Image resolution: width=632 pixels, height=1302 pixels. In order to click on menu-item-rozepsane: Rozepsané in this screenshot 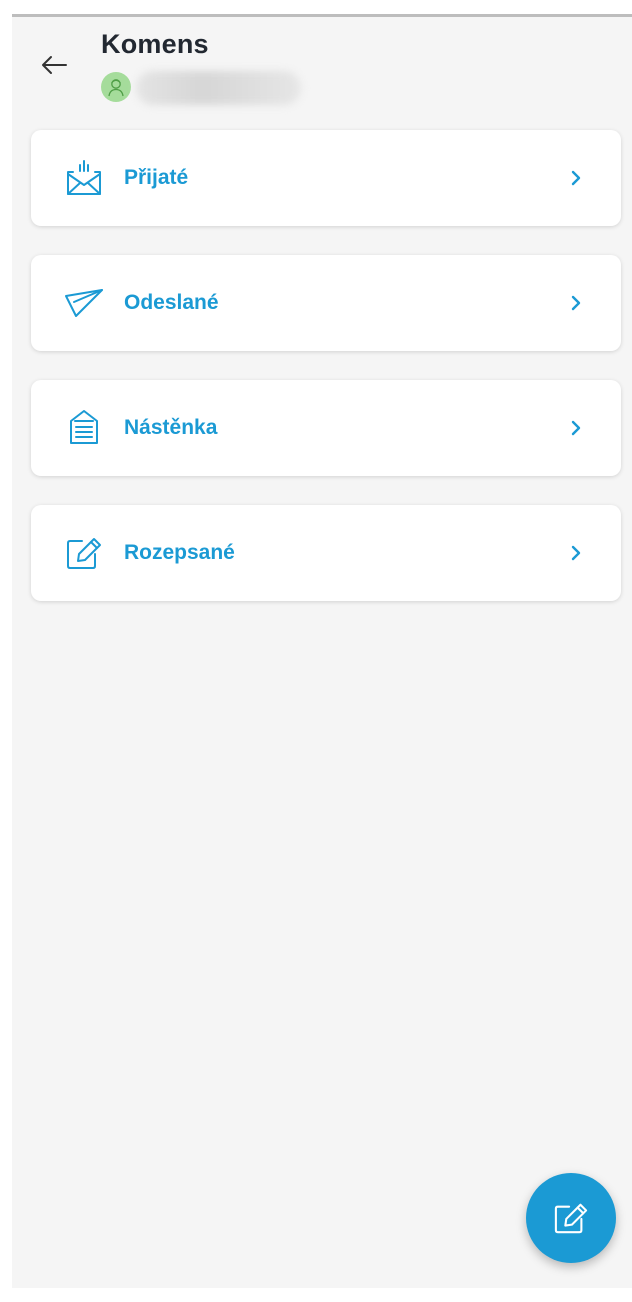, I will do `click(326, 553)`.